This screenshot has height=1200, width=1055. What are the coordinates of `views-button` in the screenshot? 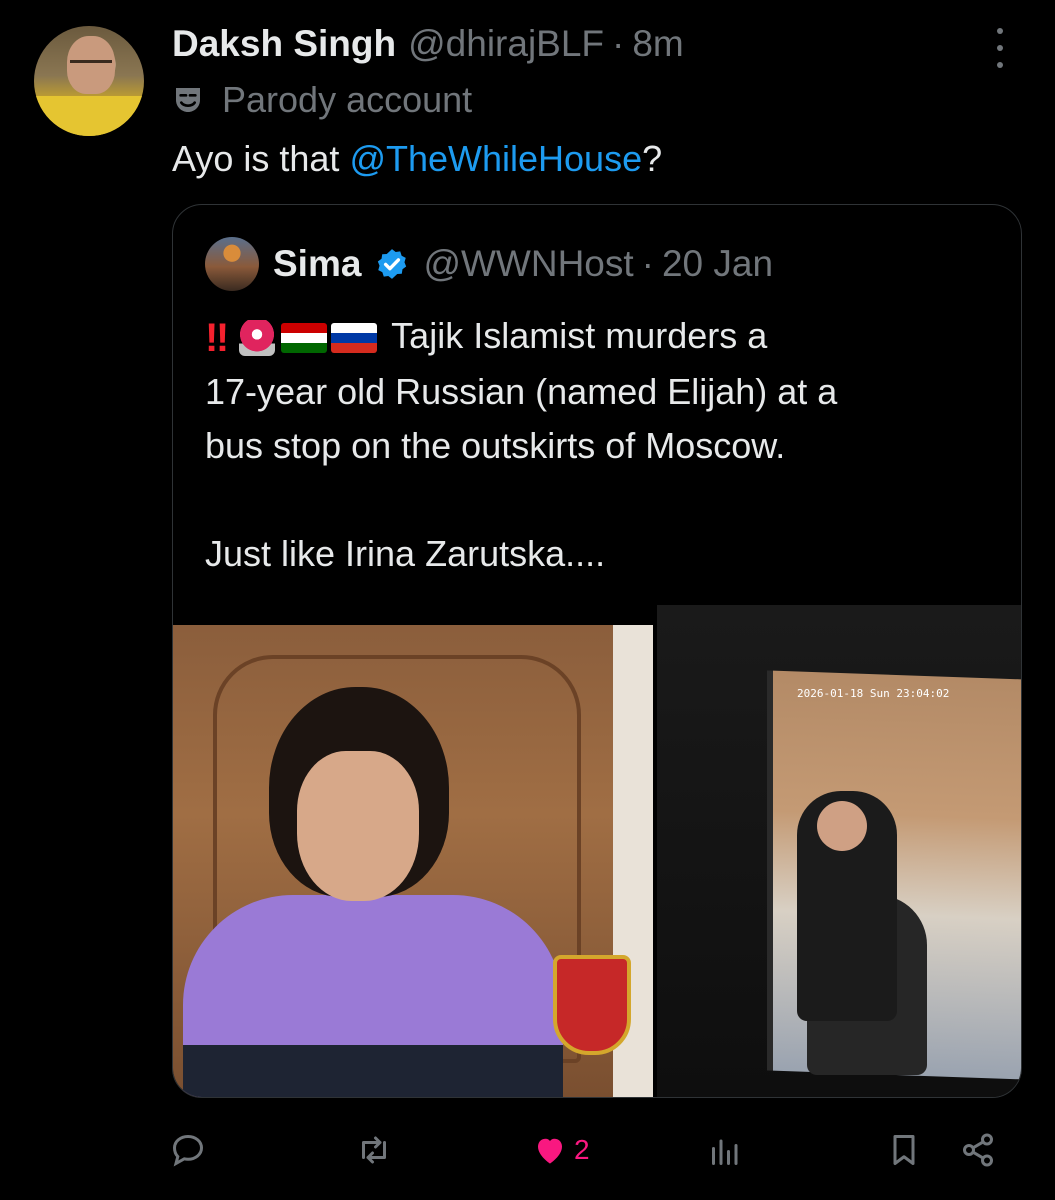 It's located at (724, 1150).